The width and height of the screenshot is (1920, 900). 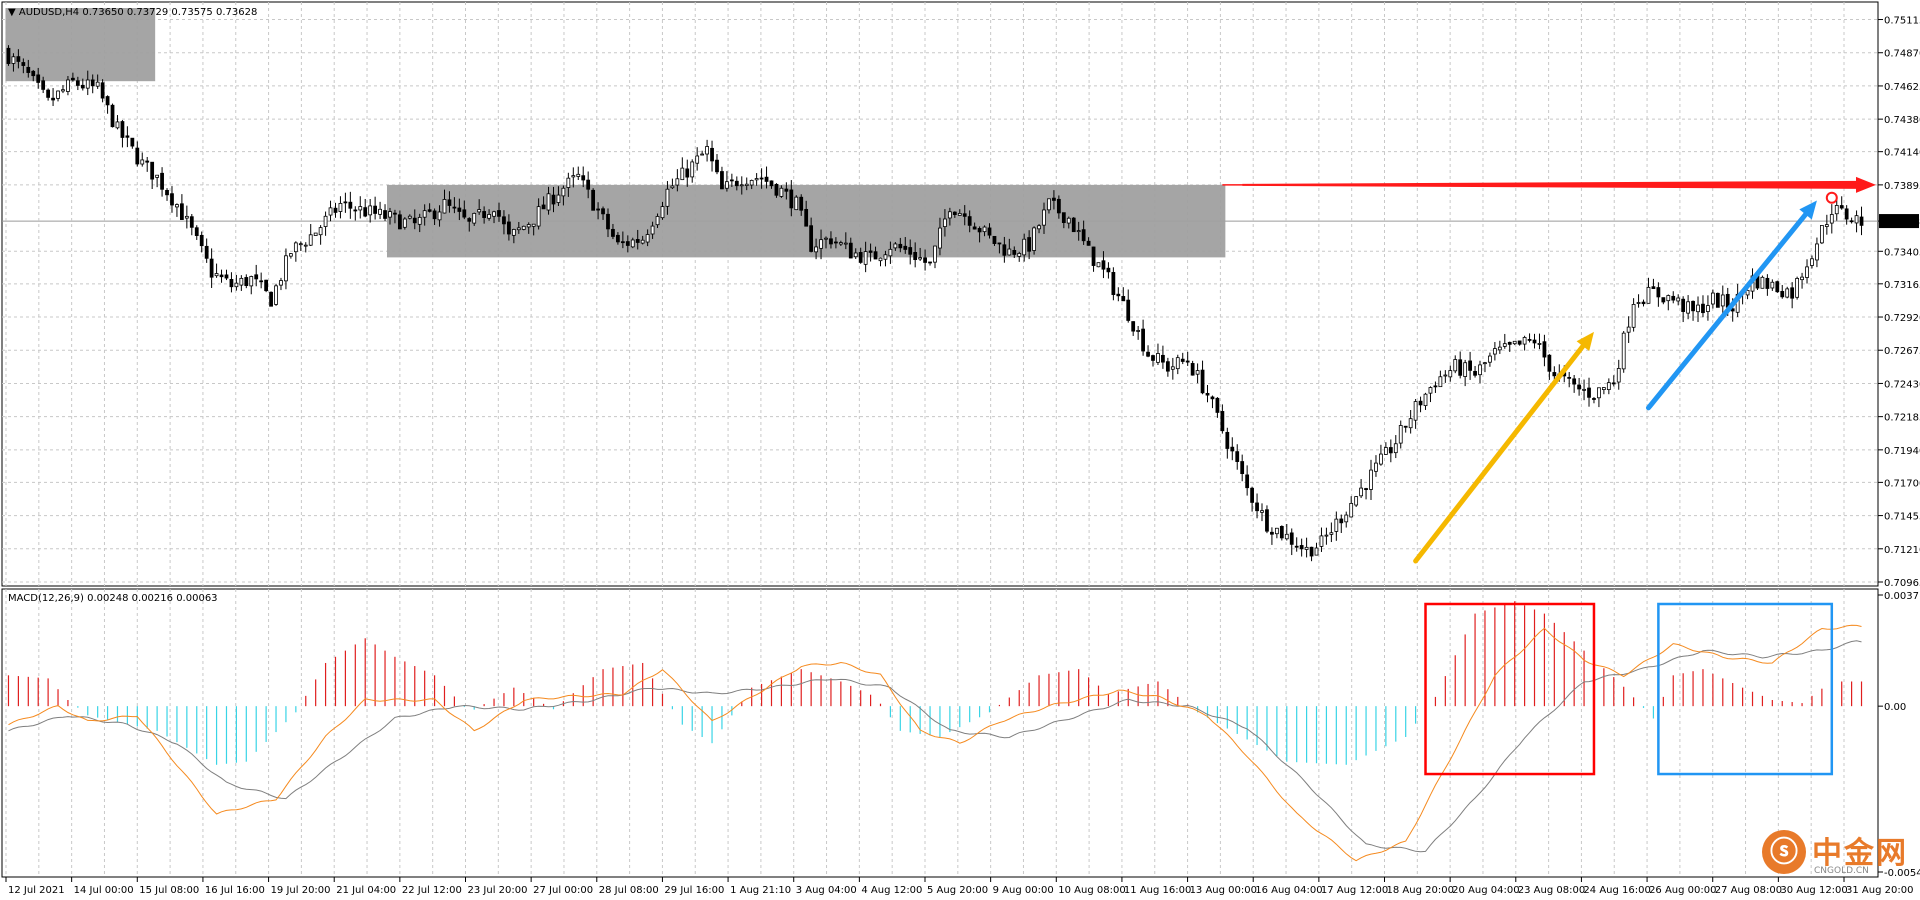 I want to click on time-tick-label: 17 Aug 12:00, so click(x=1354, y=890).